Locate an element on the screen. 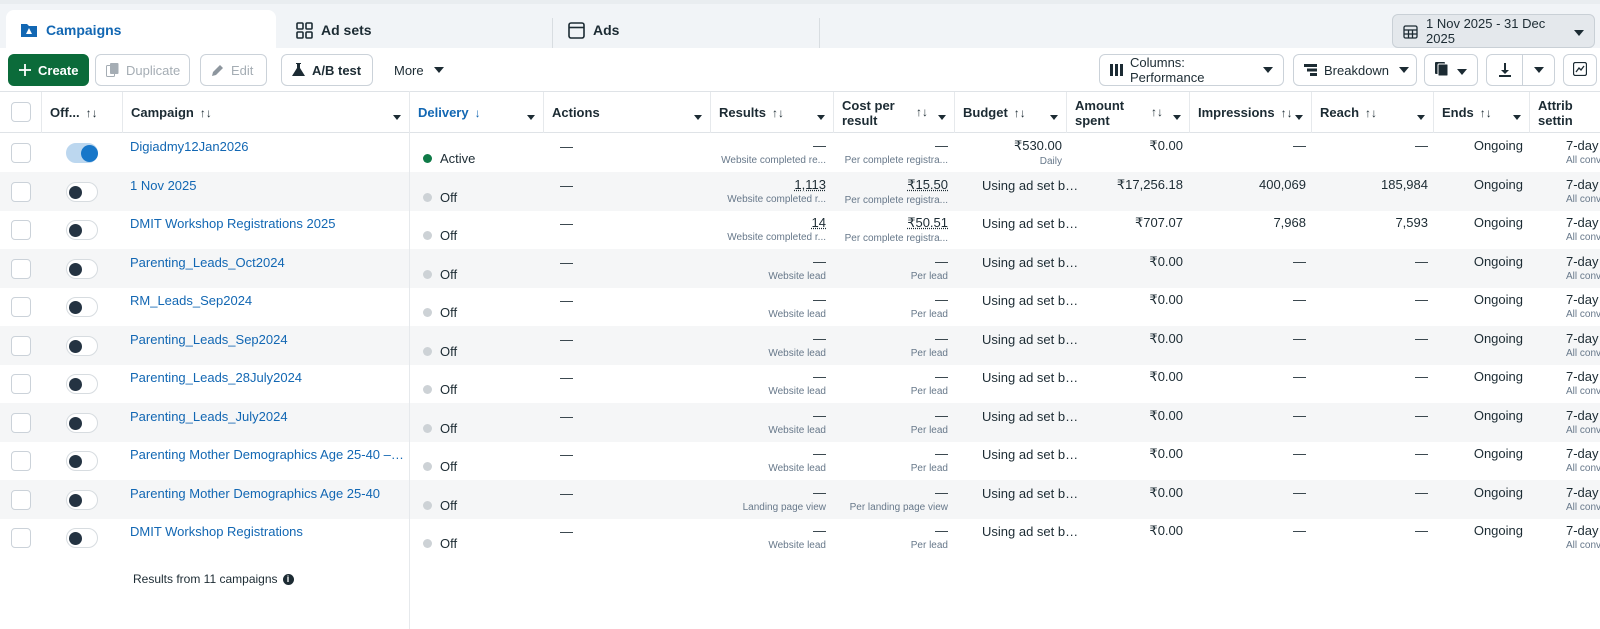 The image size is (1600, 629). header-actions: Actions is located at coordinates (627, 112).